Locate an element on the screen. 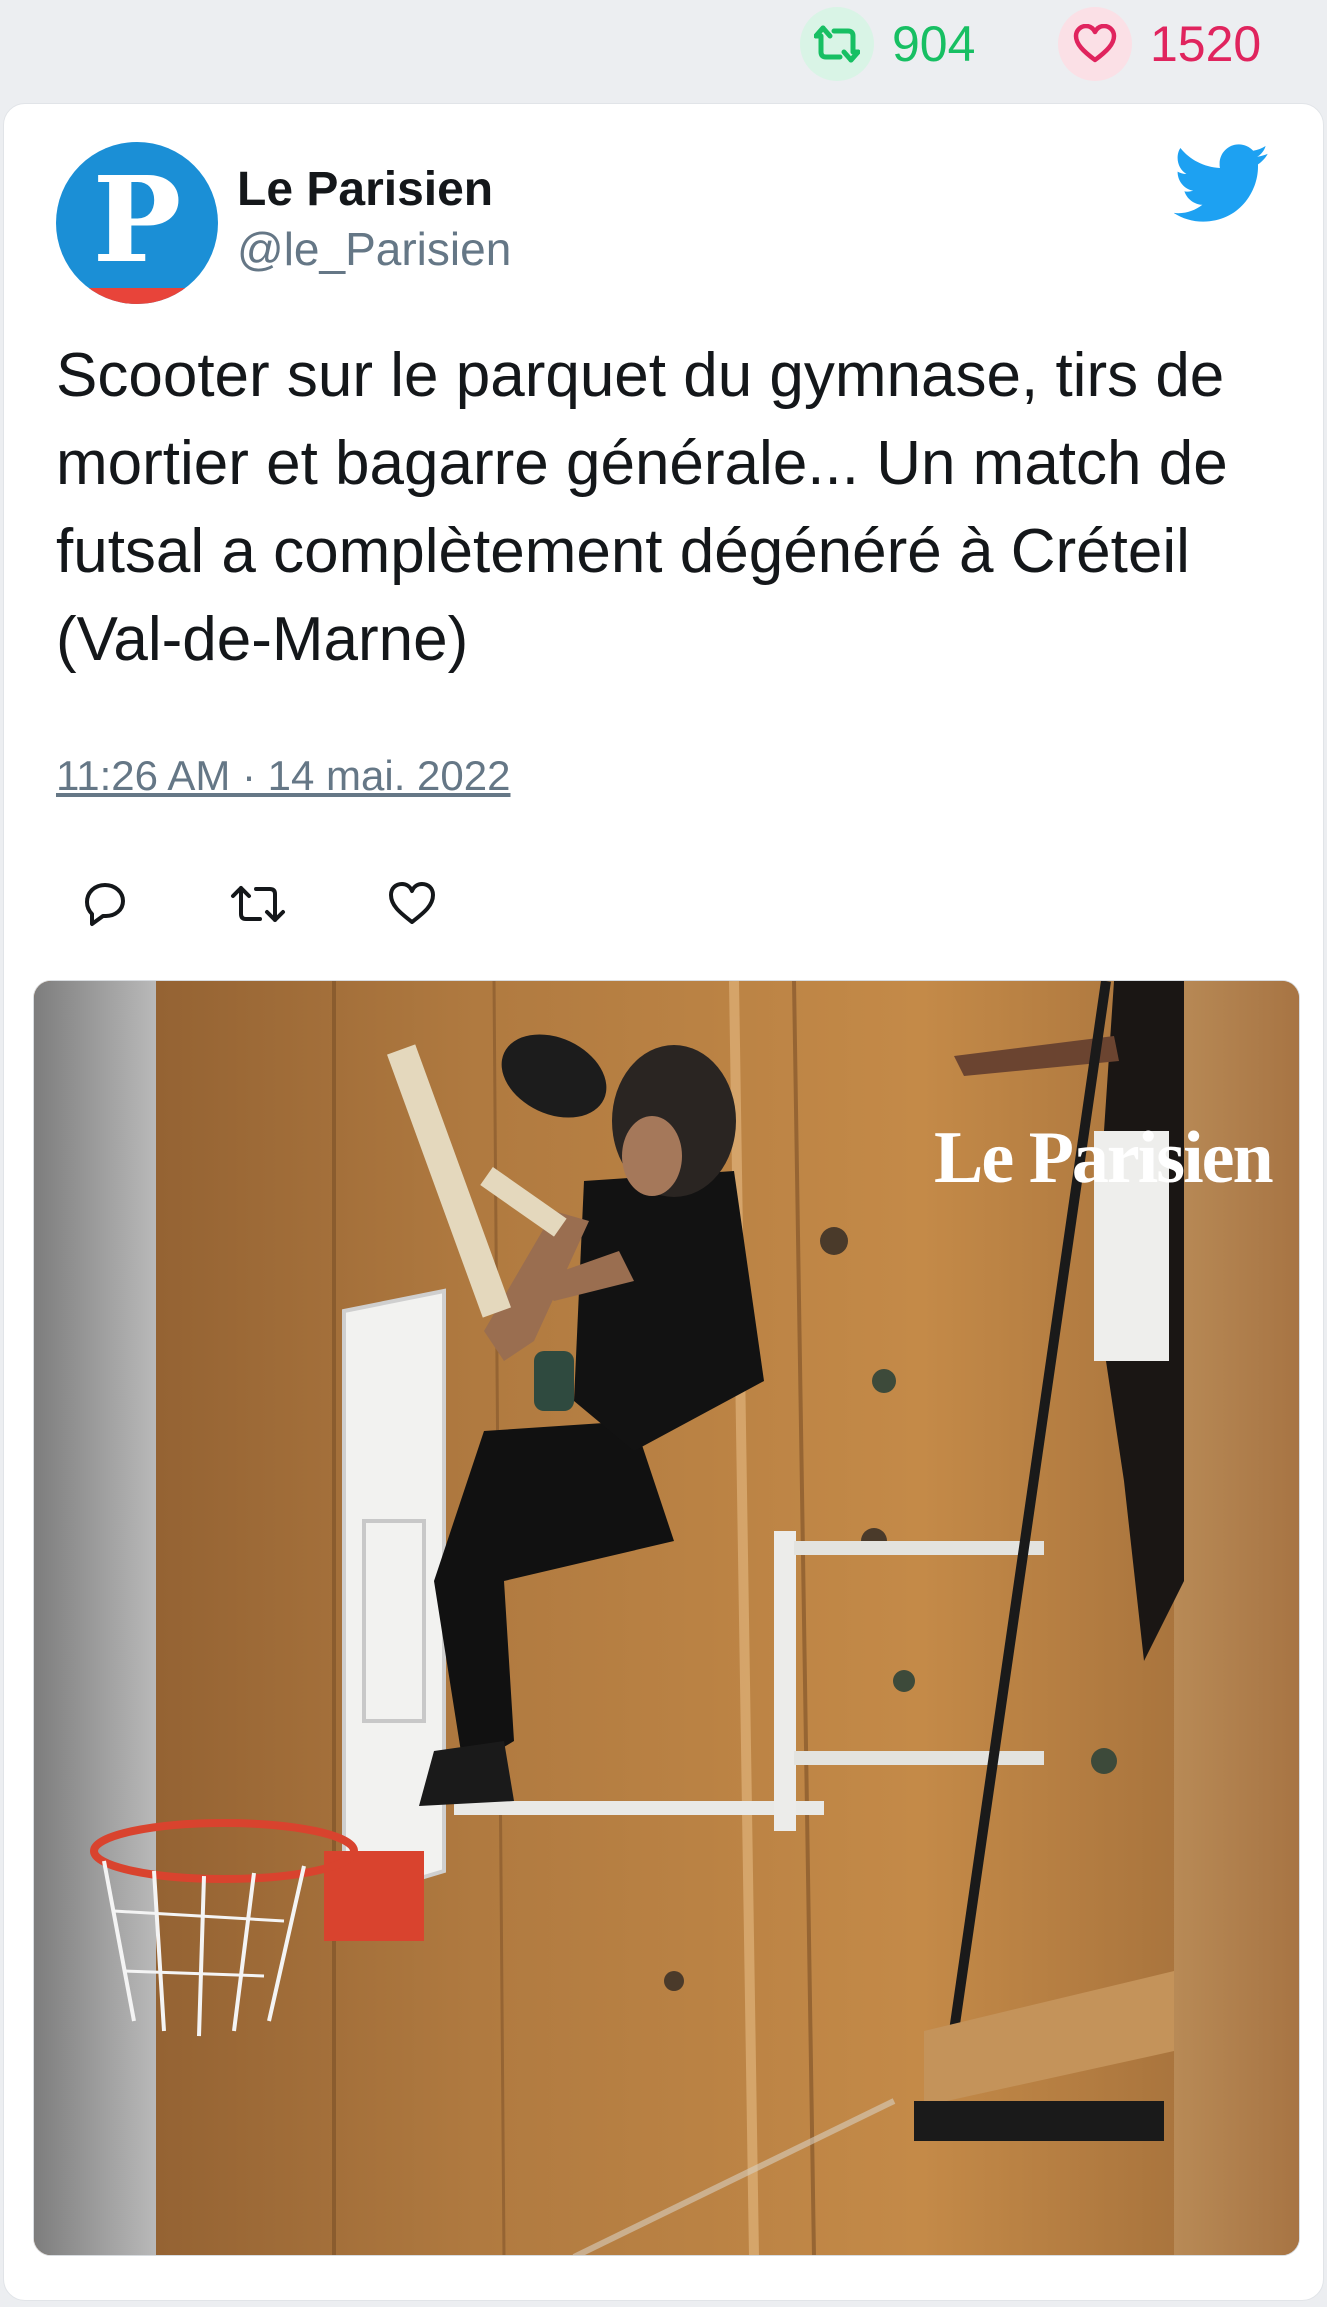 The width and height of the screenshot is (1327, 2307). like-stat: 1520 is located at coordinates (1160, 44).